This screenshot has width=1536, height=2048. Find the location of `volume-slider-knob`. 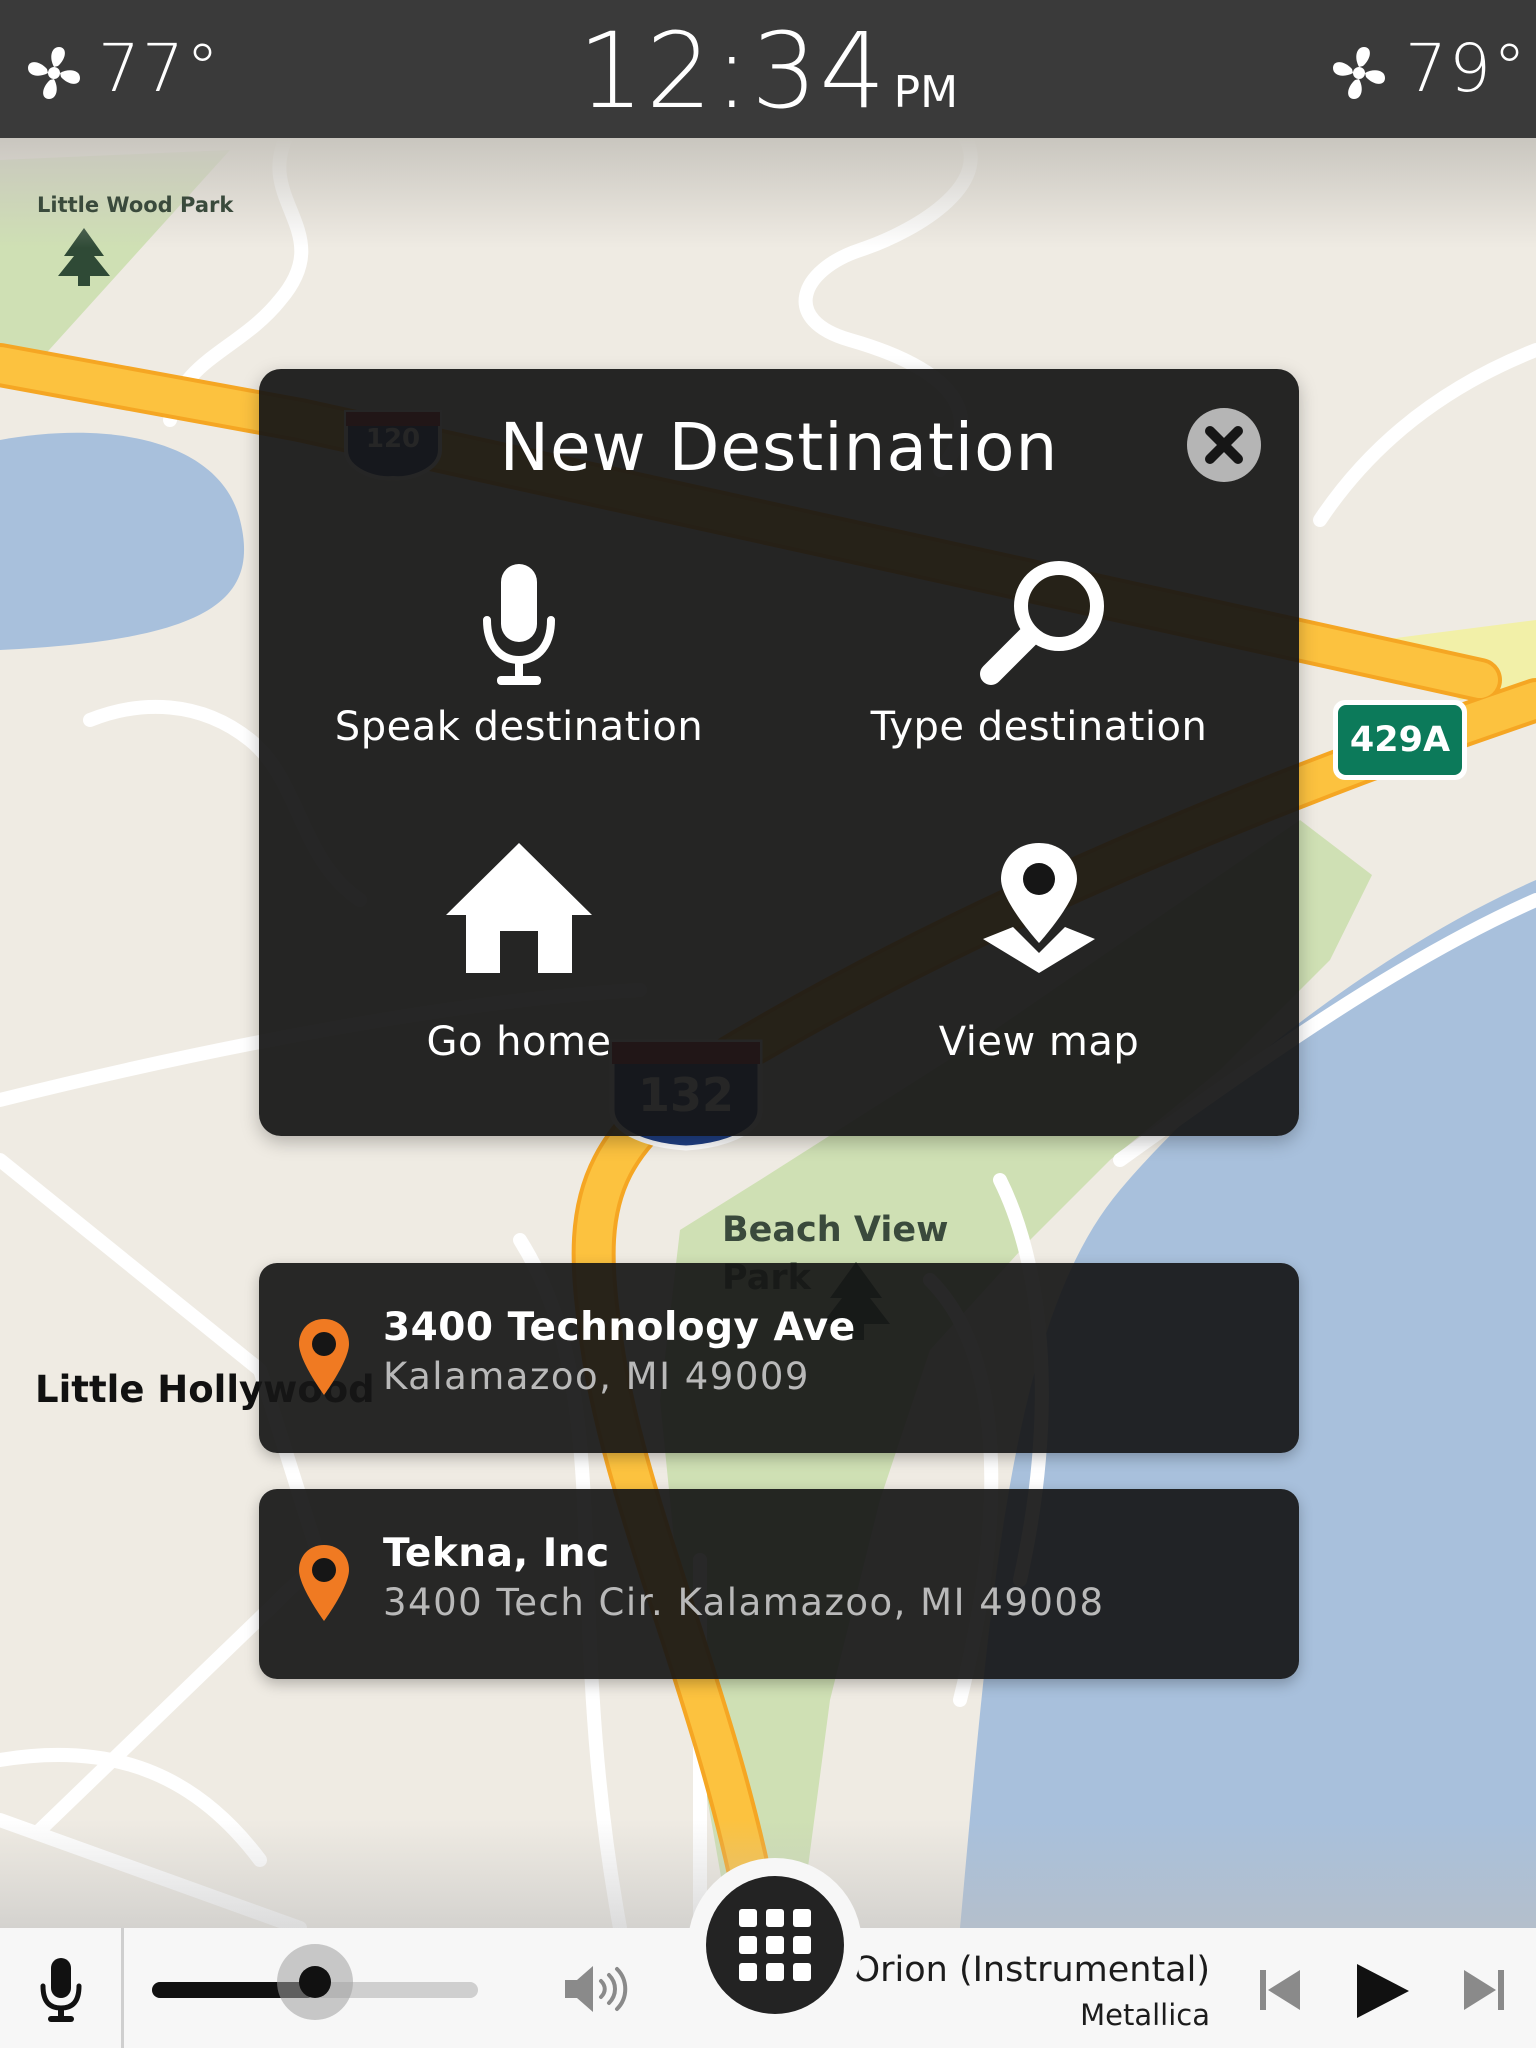

volume-slider-knob is located at coordinates (315, 1982).